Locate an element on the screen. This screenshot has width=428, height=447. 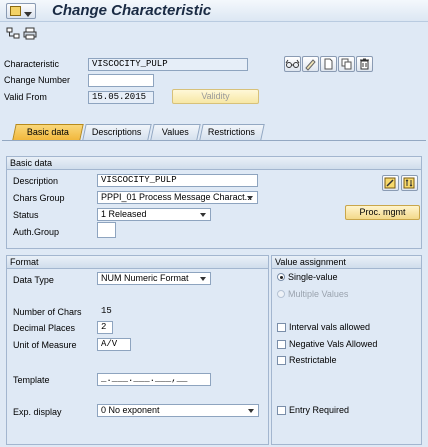
glasses-icon is located at coordinates (292, 64).